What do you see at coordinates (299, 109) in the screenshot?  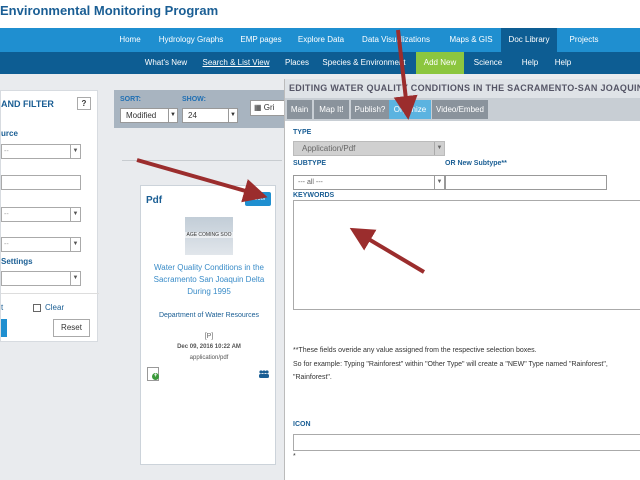 I see `tab-main: Main` at bounding box center [299, 109].